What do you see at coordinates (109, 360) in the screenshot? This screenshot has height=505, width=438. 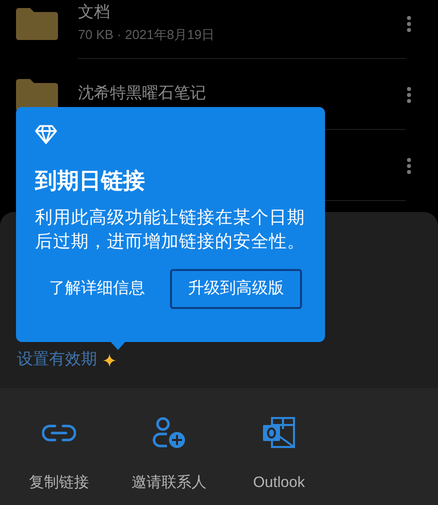 I see `sparkle-icon` at bounding box center [109, 360].